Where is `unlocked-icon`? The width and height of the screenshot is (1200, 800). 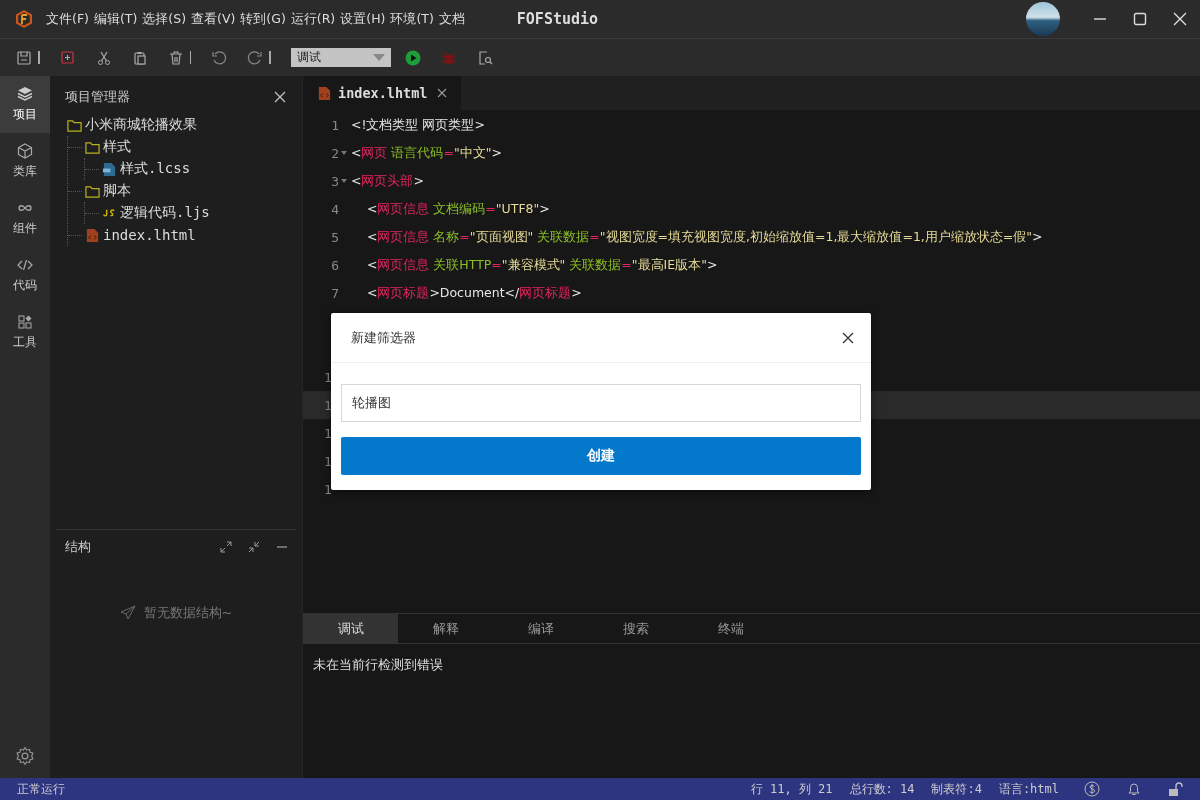 unlocked-icon is located at coordinates (1176, 789).